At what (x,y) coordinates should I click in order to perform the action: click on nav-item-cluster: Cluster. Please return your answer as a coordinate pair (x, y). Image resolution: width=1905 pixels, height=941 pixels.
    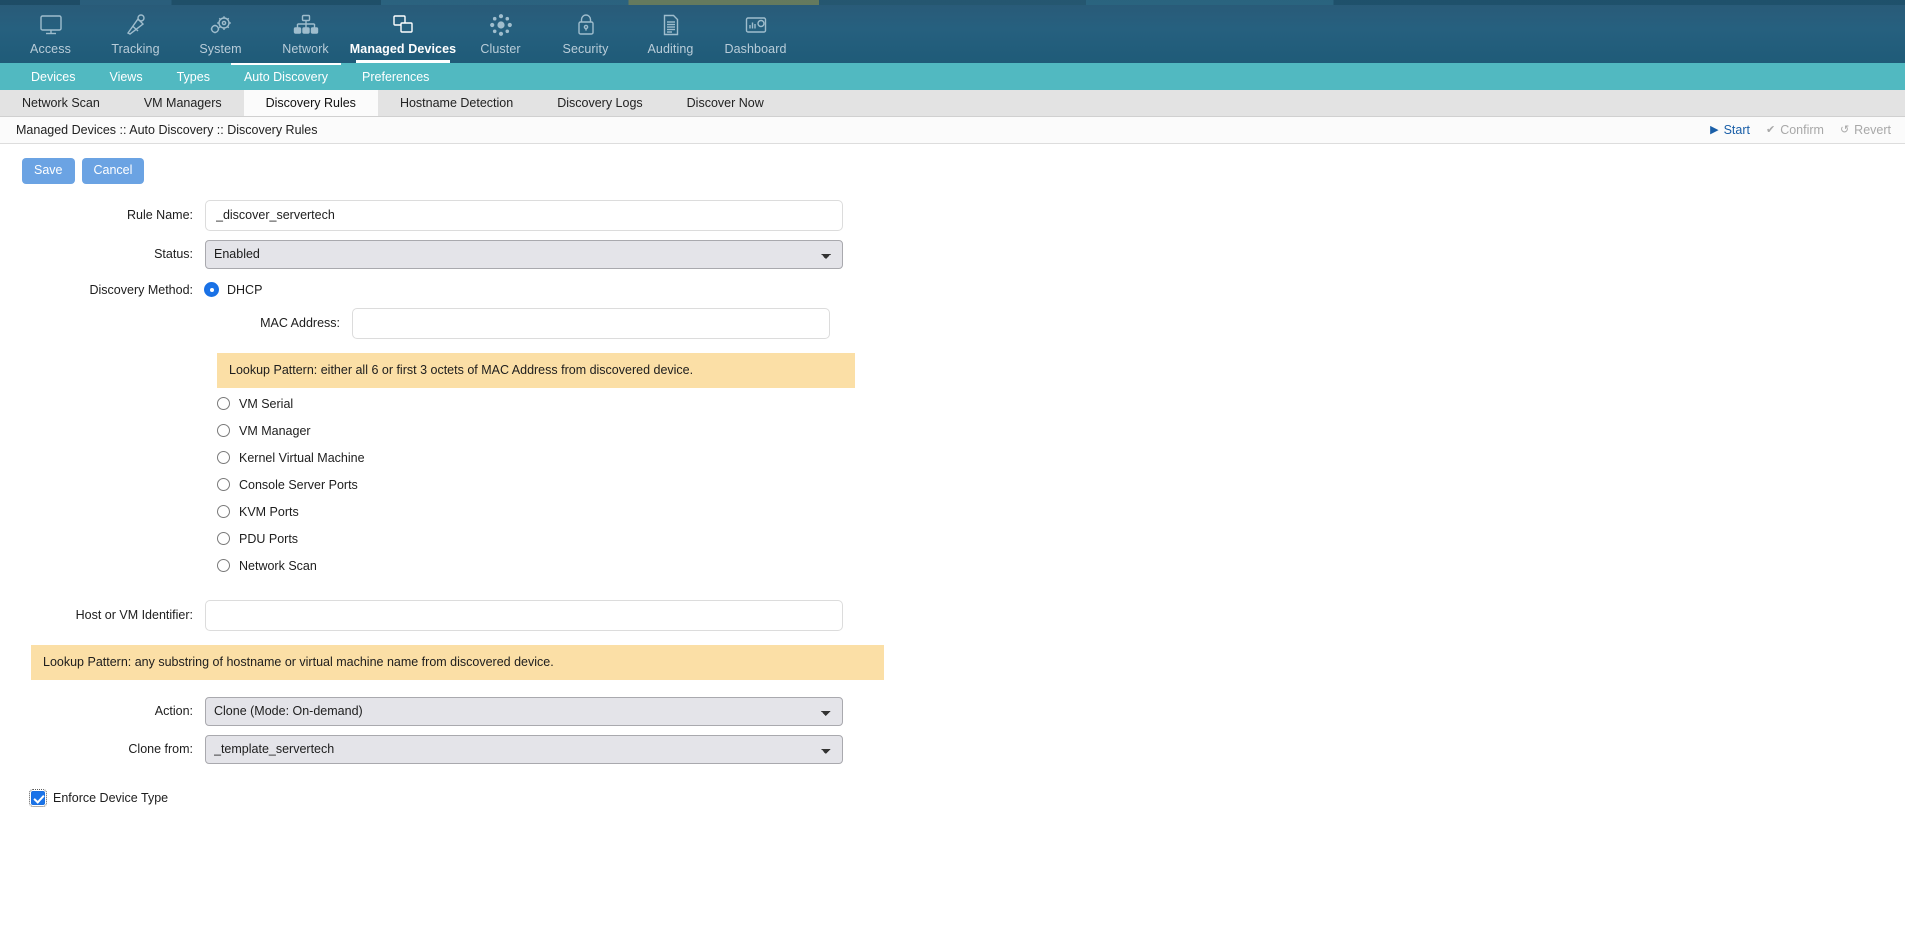
    Looking at the image, I should click on (500, 34).